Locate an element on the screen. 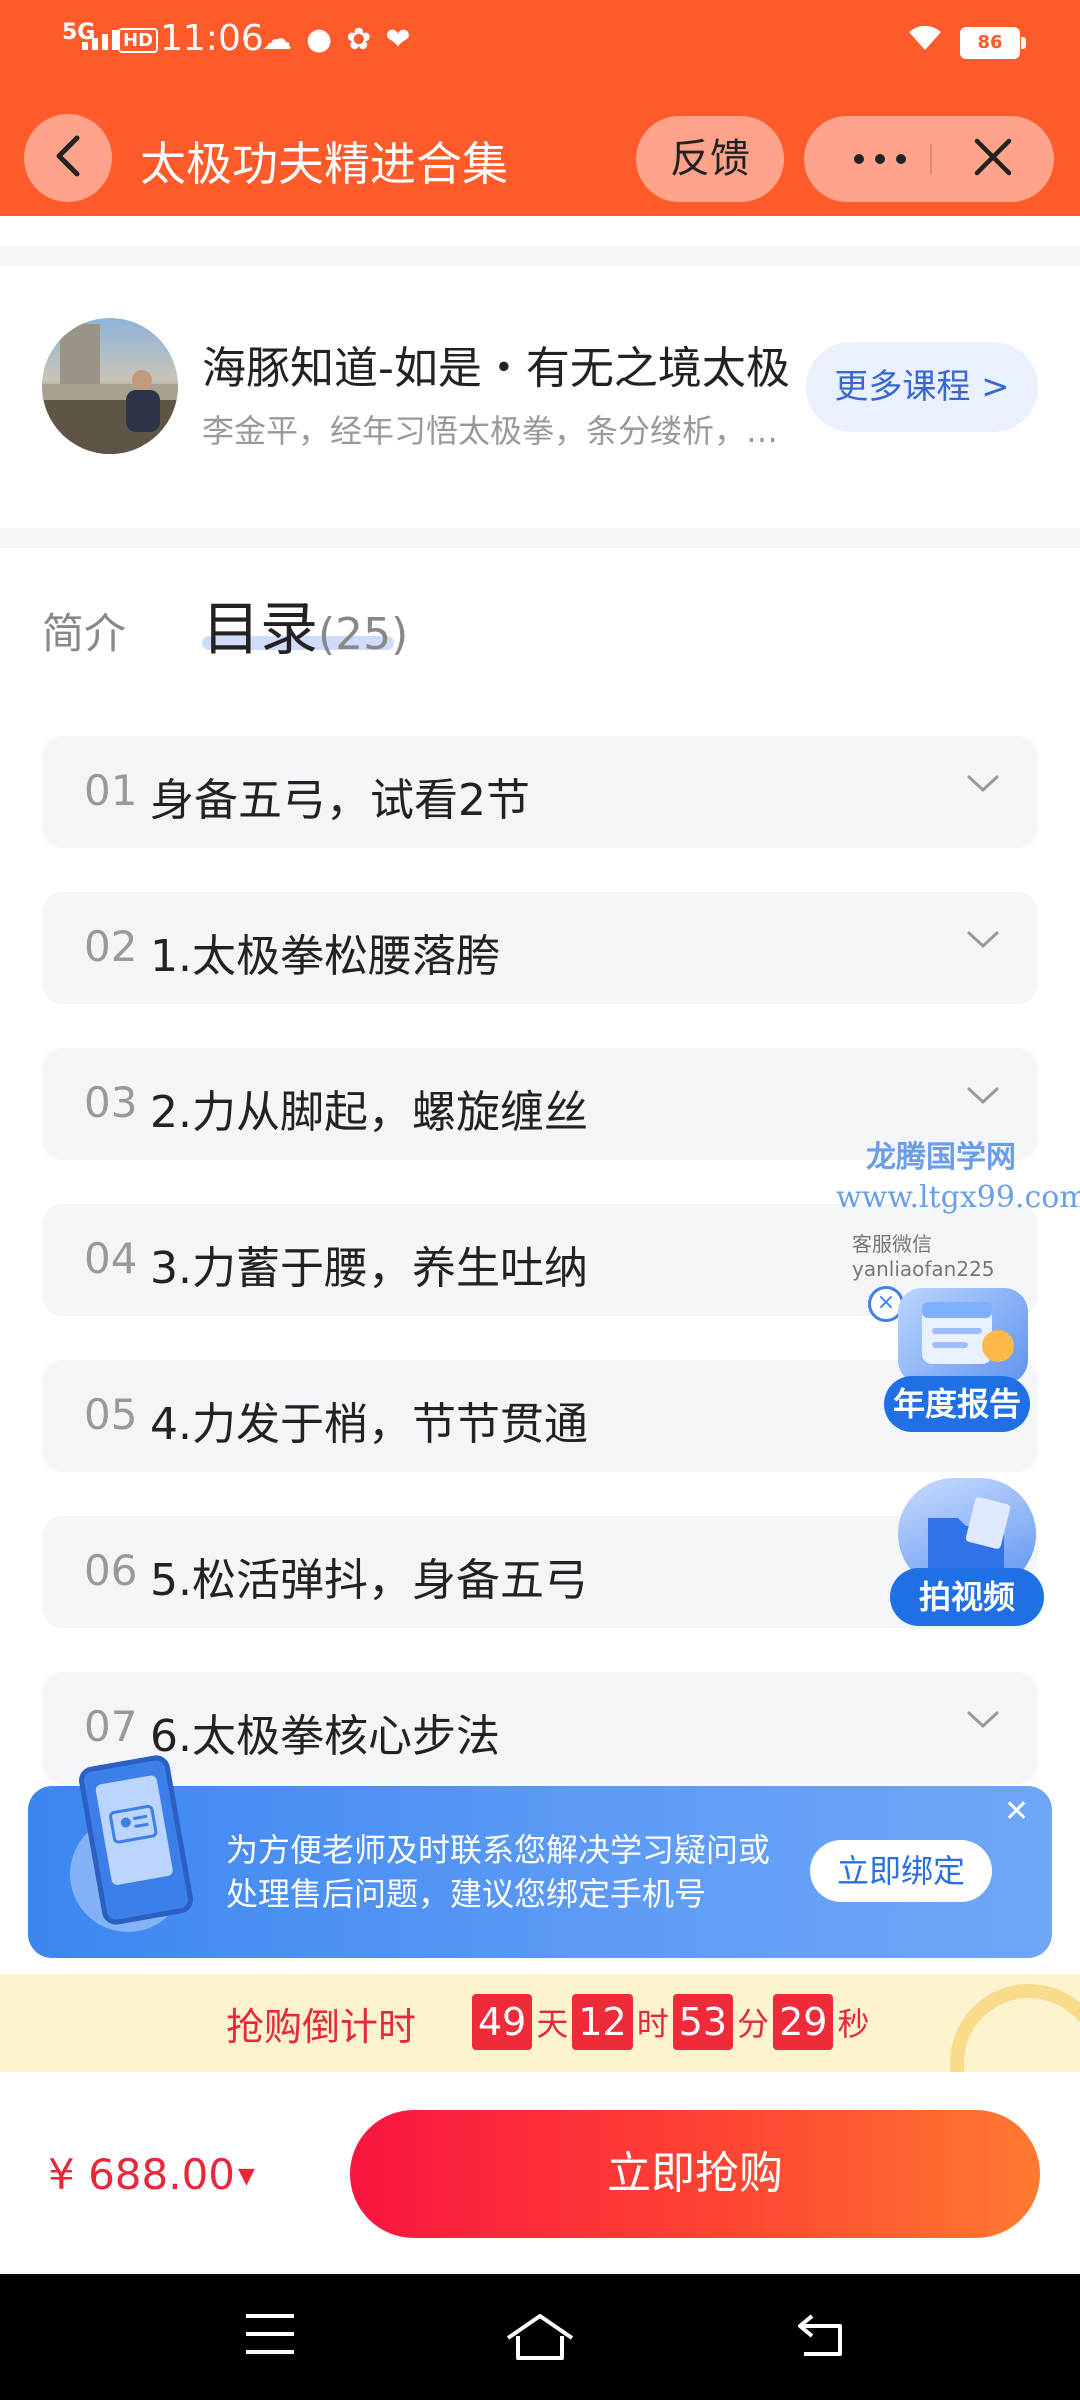  countdown-hours: 12 is located at coordinates (602, 2022).